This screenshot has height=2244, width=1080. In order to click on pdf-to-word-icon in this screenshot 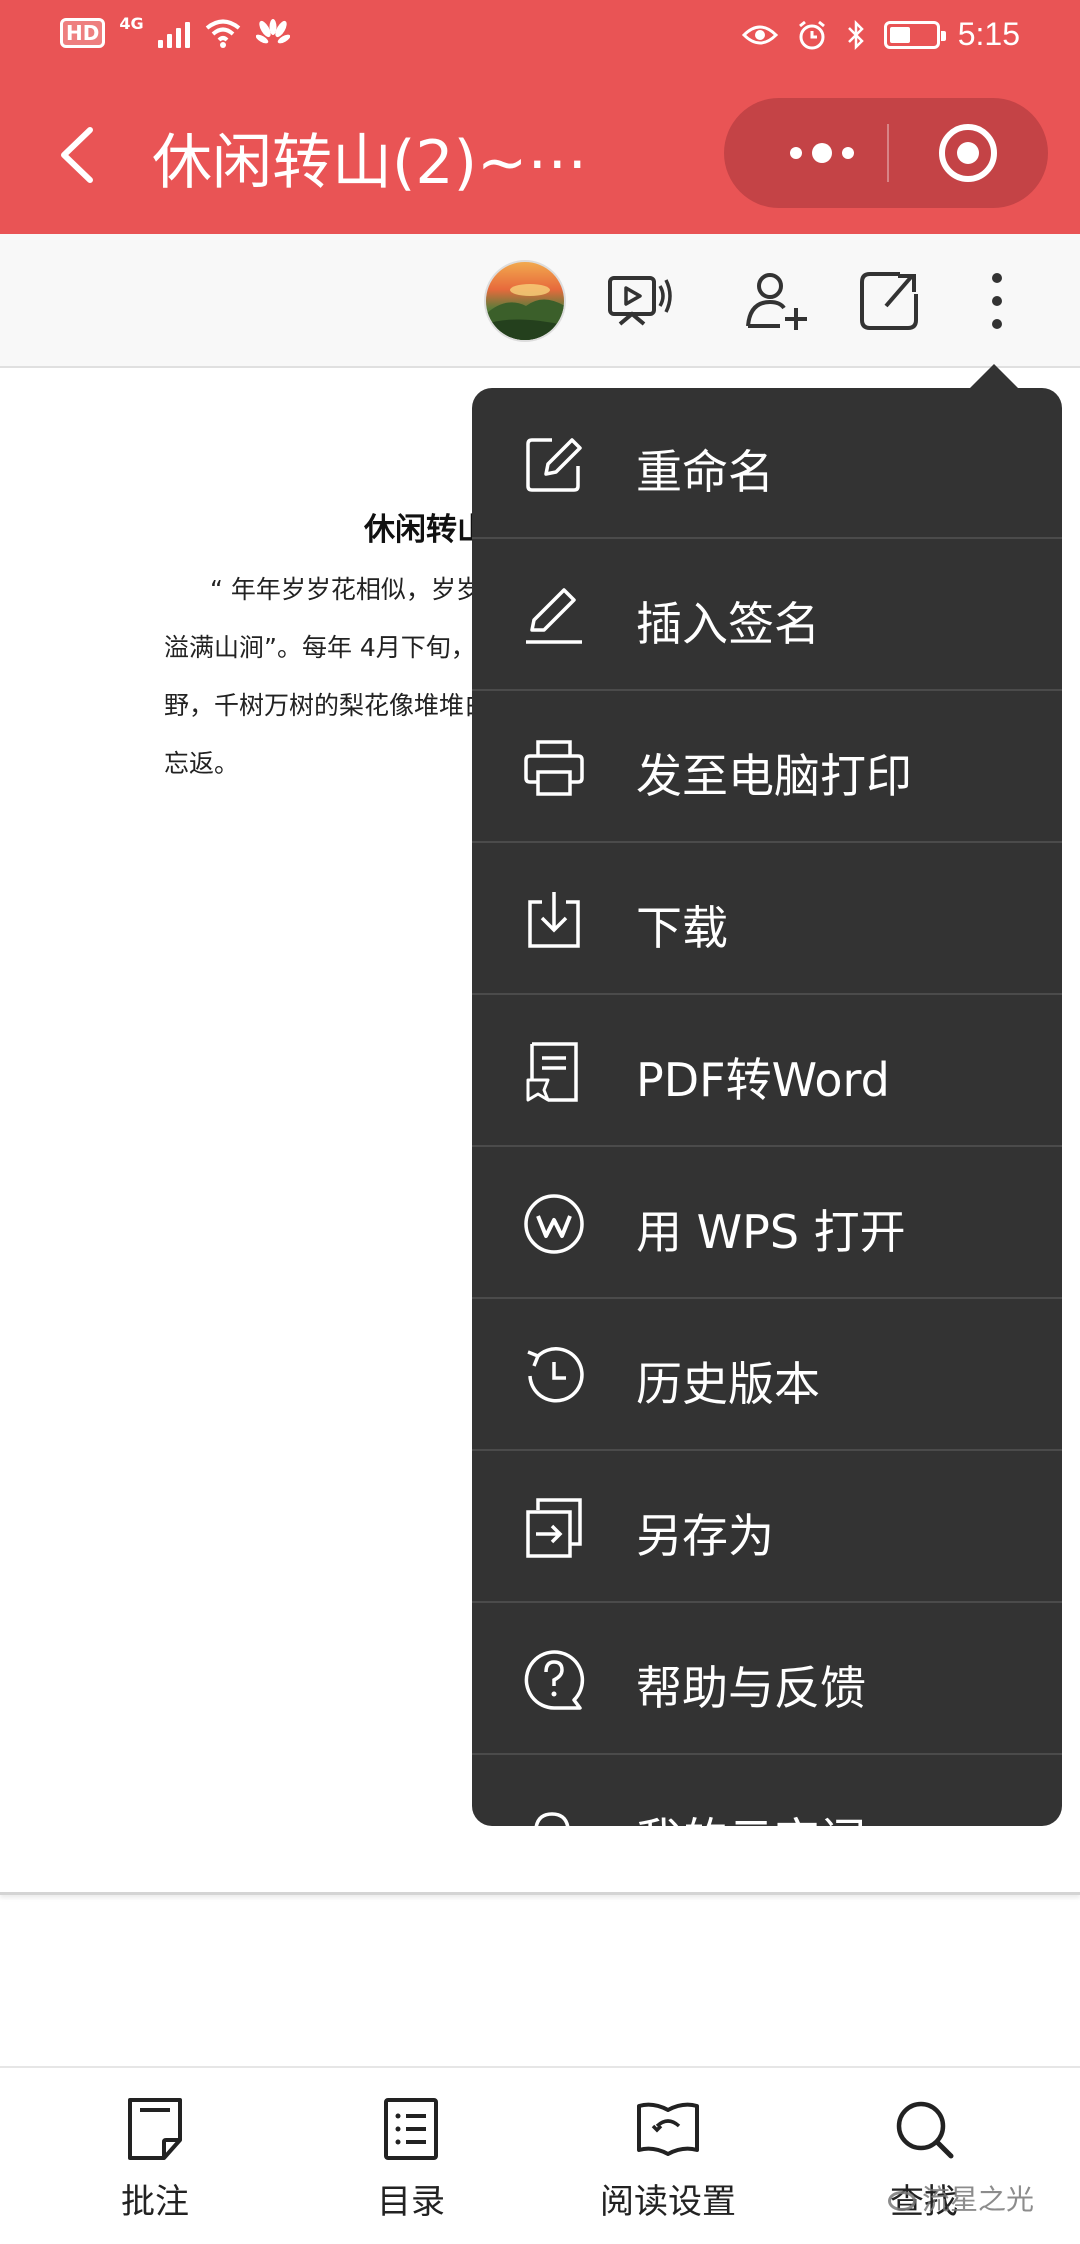, I will do `click(552, 1072)`.